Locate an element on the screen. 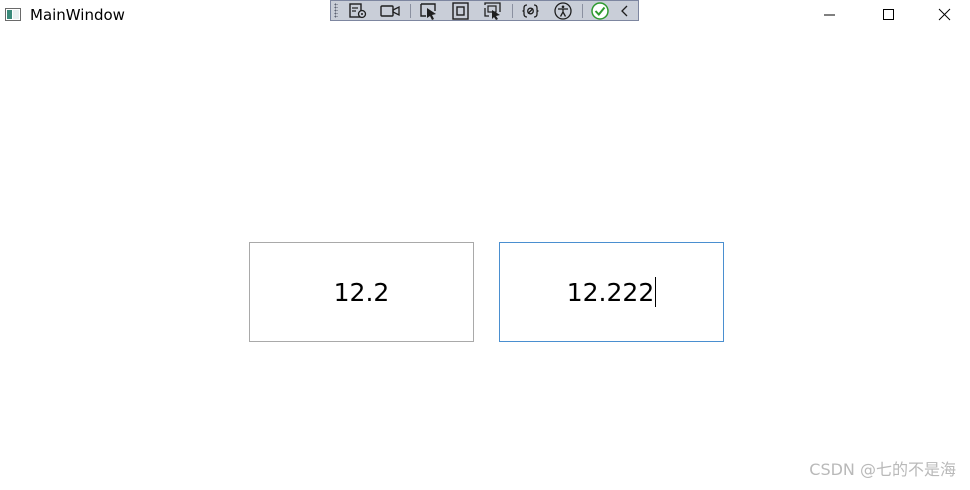 This screenshot has width=970, height=490. left-textbox: 12.2 is located at coordinates (361, 292).